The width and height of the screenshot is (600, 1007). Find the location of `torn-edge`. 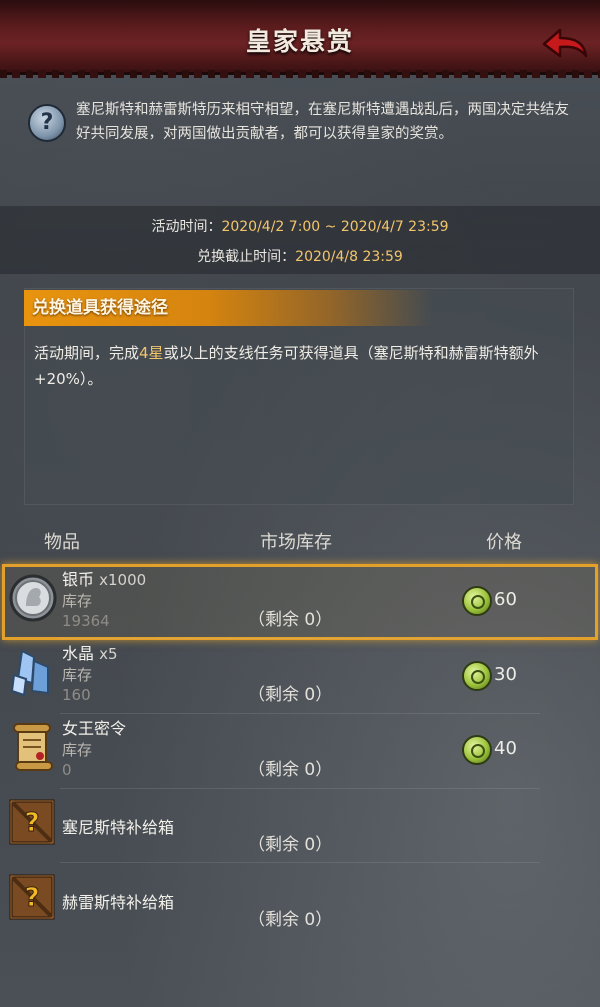

torn-edge is located at coordinates (300, 74).